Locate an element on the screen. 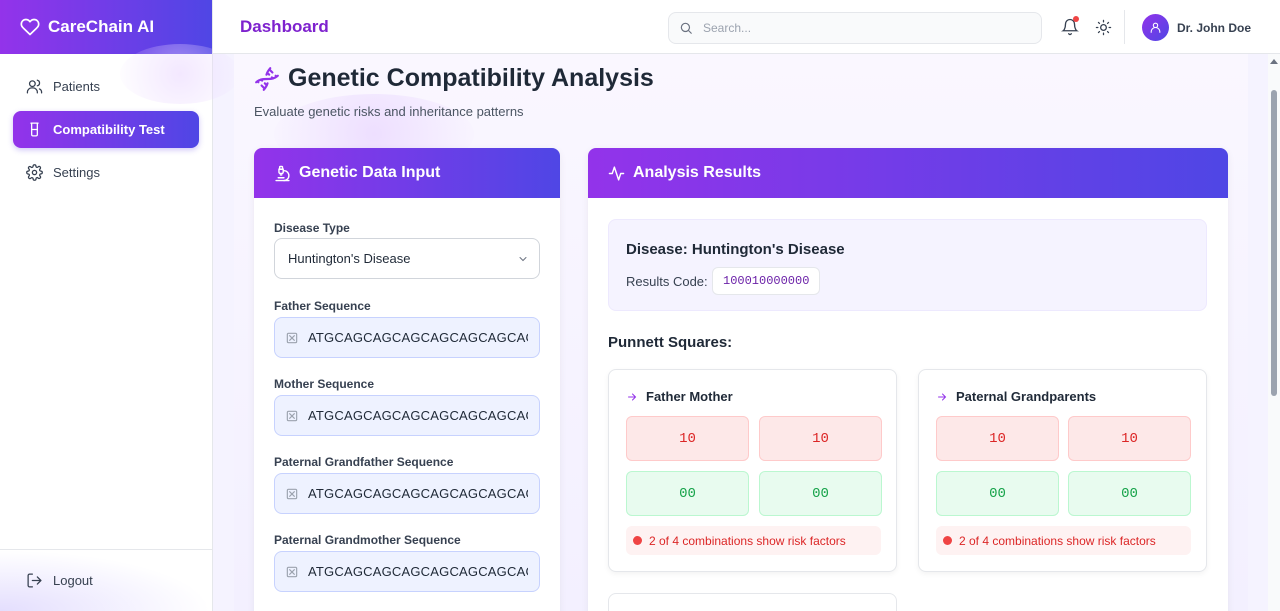 The width and height of the screenshot is (1280, 611). card-header: Genetic Data Input is located at coordinates (407, 173).